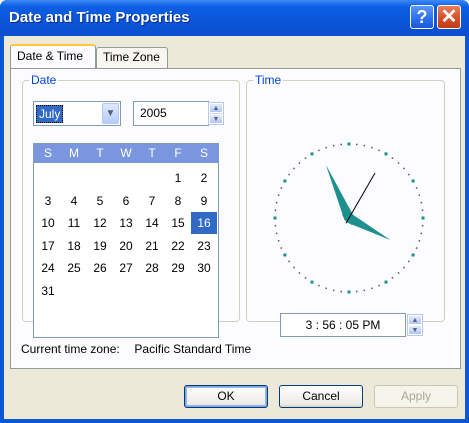  I want to click on year-spinner: ▲ ▼, so click(216, 113).